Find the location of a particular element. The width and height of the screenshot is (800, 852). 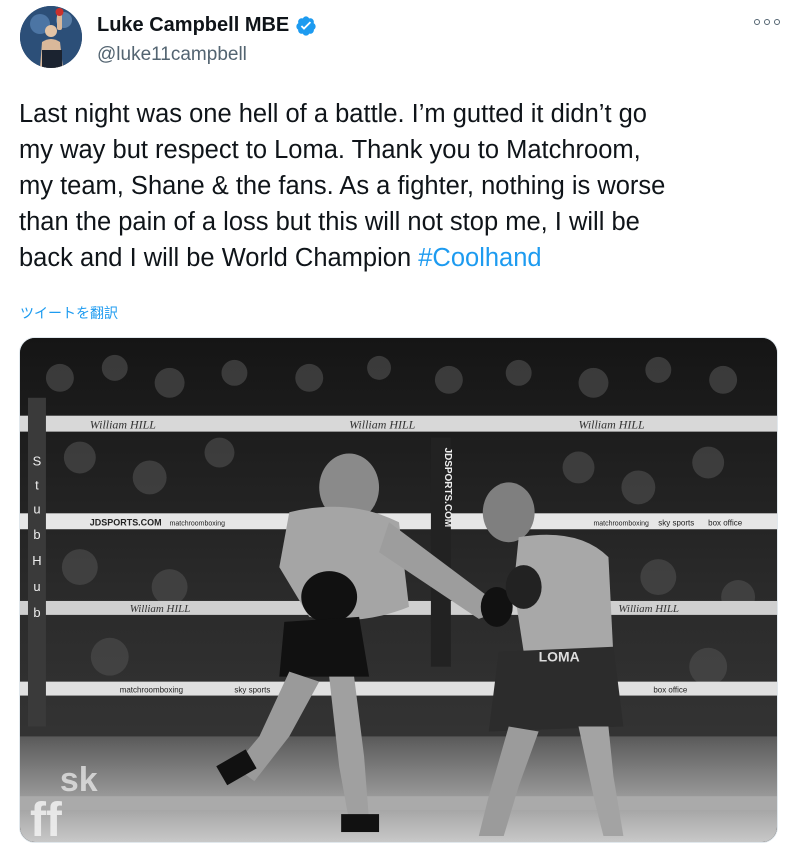

post-letter: S is located at coordinates (37, 461).